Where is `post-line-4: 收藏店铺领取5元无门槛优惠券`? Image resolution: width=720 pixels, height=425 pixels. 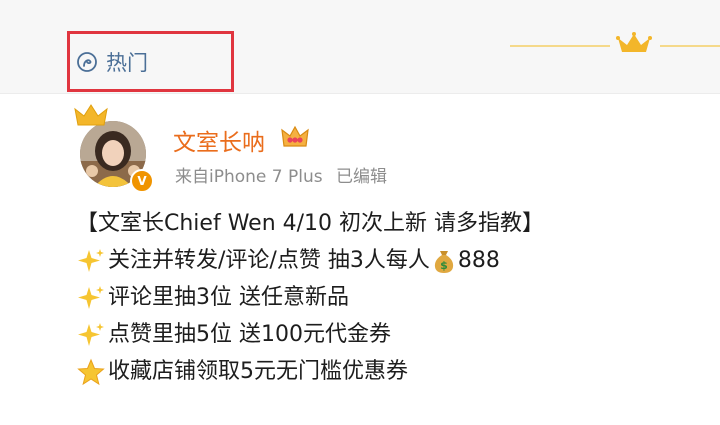
post-line-4: 收藏店铺领取5元无门槛优惠券 is located at coordinates (396, 371).